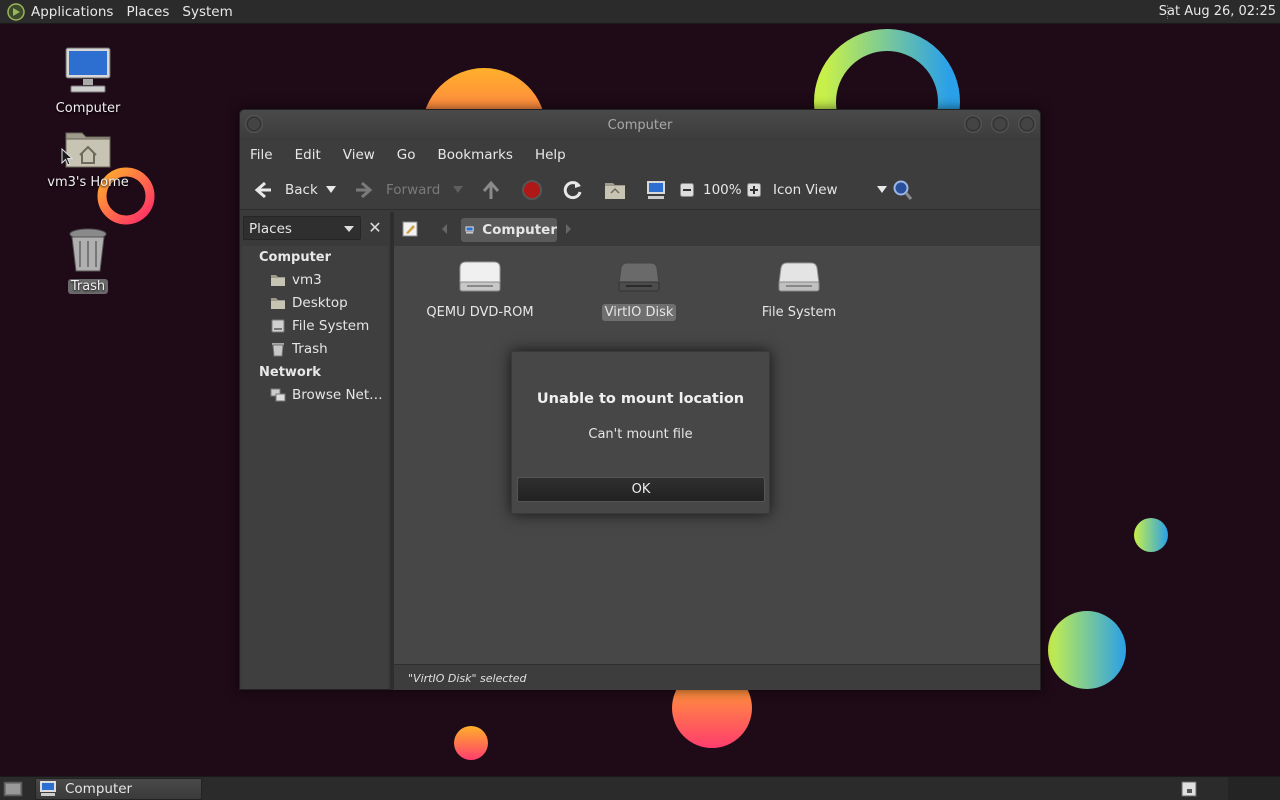 The height and width of the screenshot is (800, 1280). I want to click on menu-file: File, so click(261, 155).